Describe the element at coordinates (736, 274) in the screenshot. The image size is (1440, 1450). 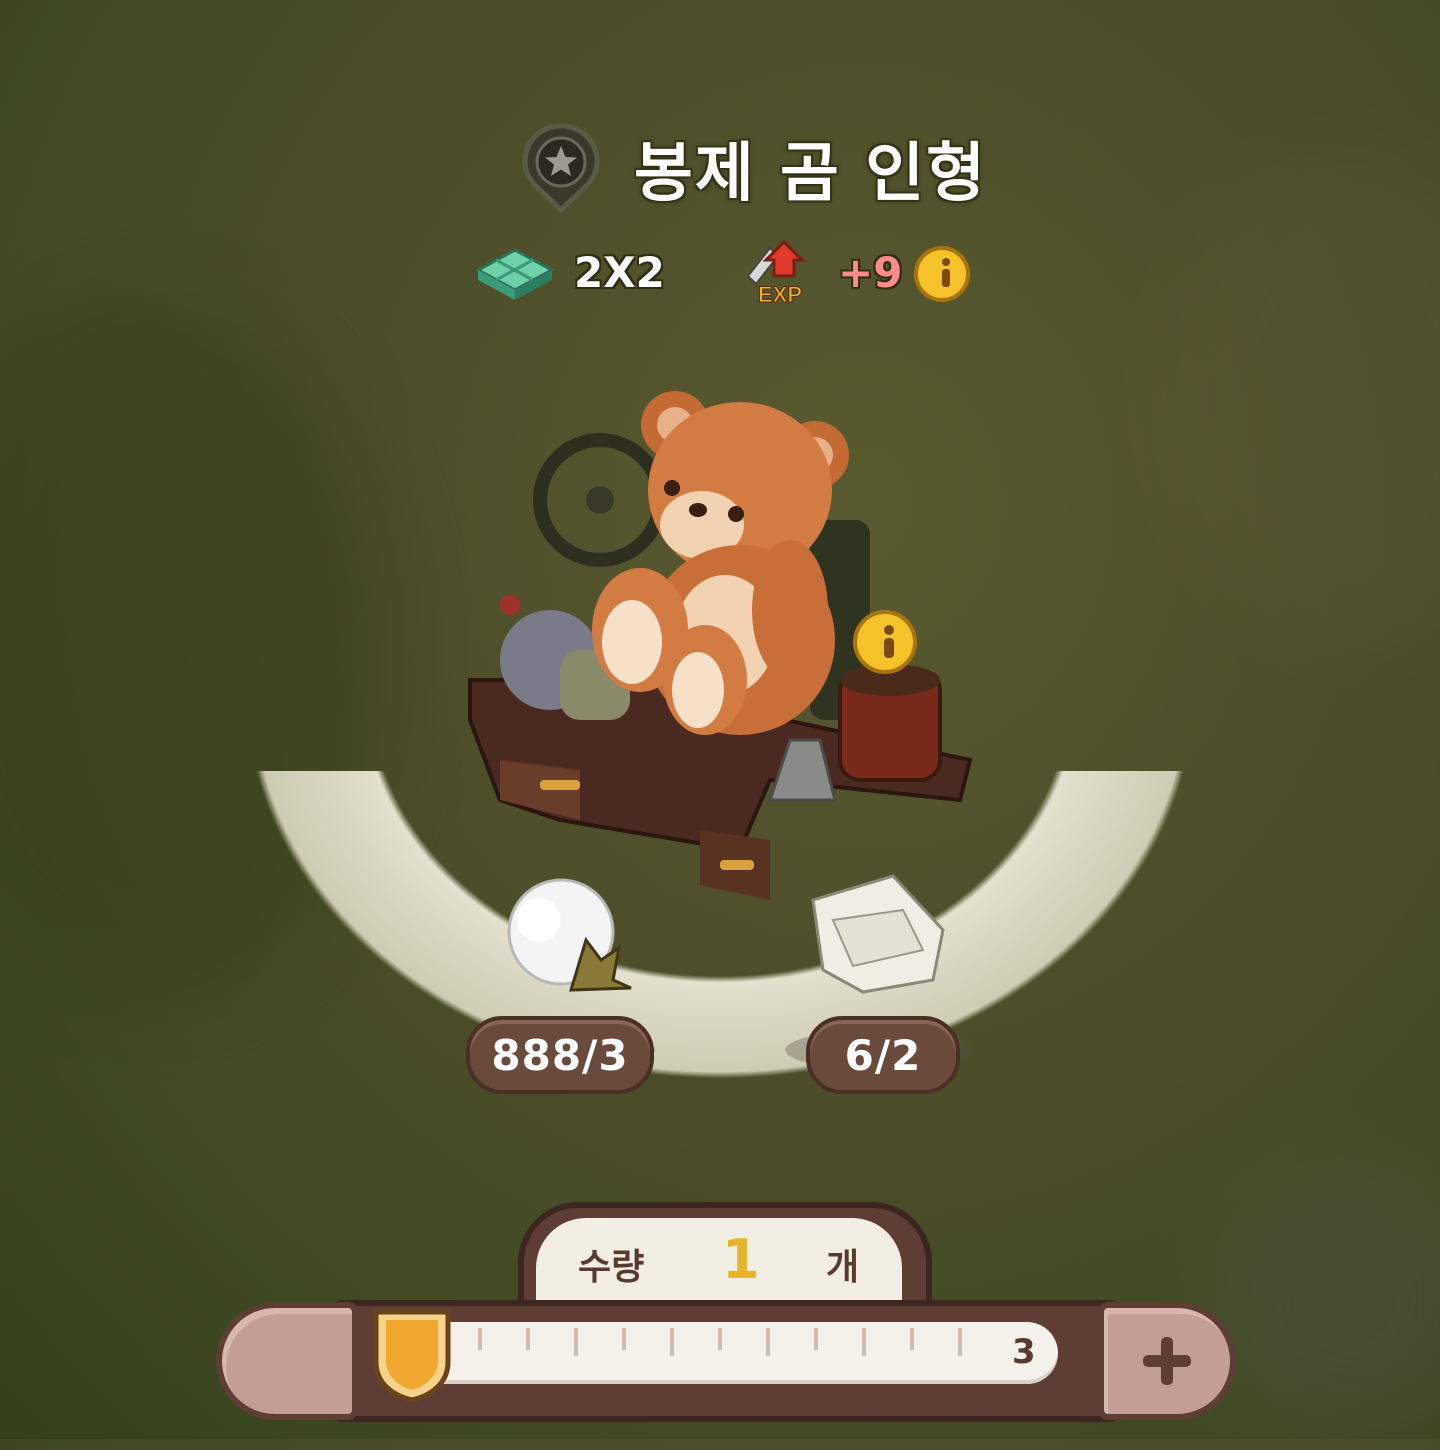
I see `item-stats: 2X2 EXP +9` at that location.